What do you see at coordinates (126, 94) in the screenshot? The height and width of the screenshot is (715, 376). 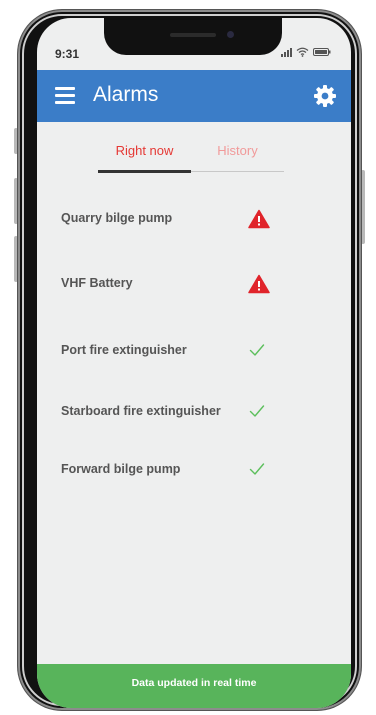 I see `page-title: Alarms` at bounding box center [126, 94].